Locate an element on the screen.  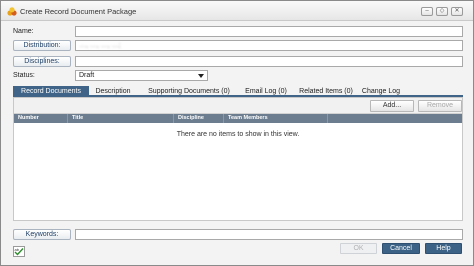
tab-change-log: Change Log is located at coordinates (381, 91).